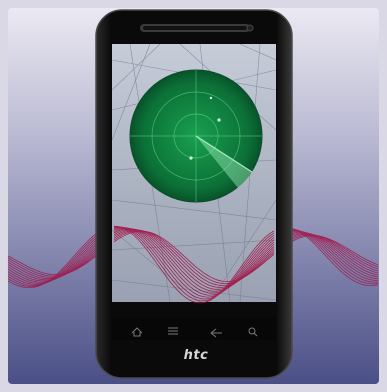  I want to click on earpiece-grill, so click(195, 28).